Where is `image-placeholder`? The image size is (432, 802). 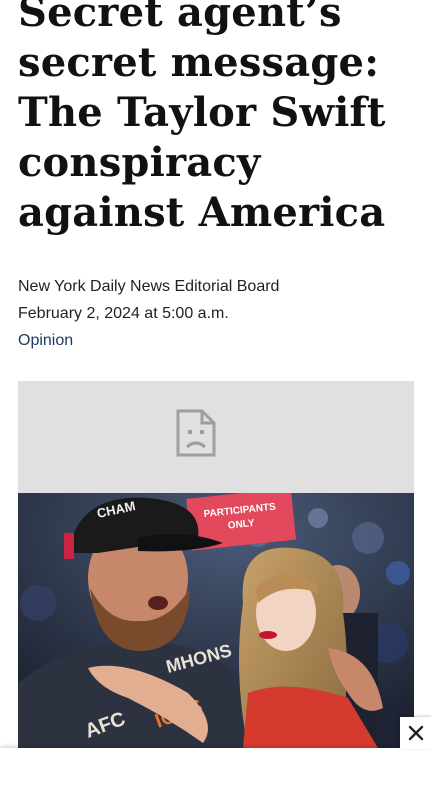 image-placeholder is located at coordinates (216, 437).